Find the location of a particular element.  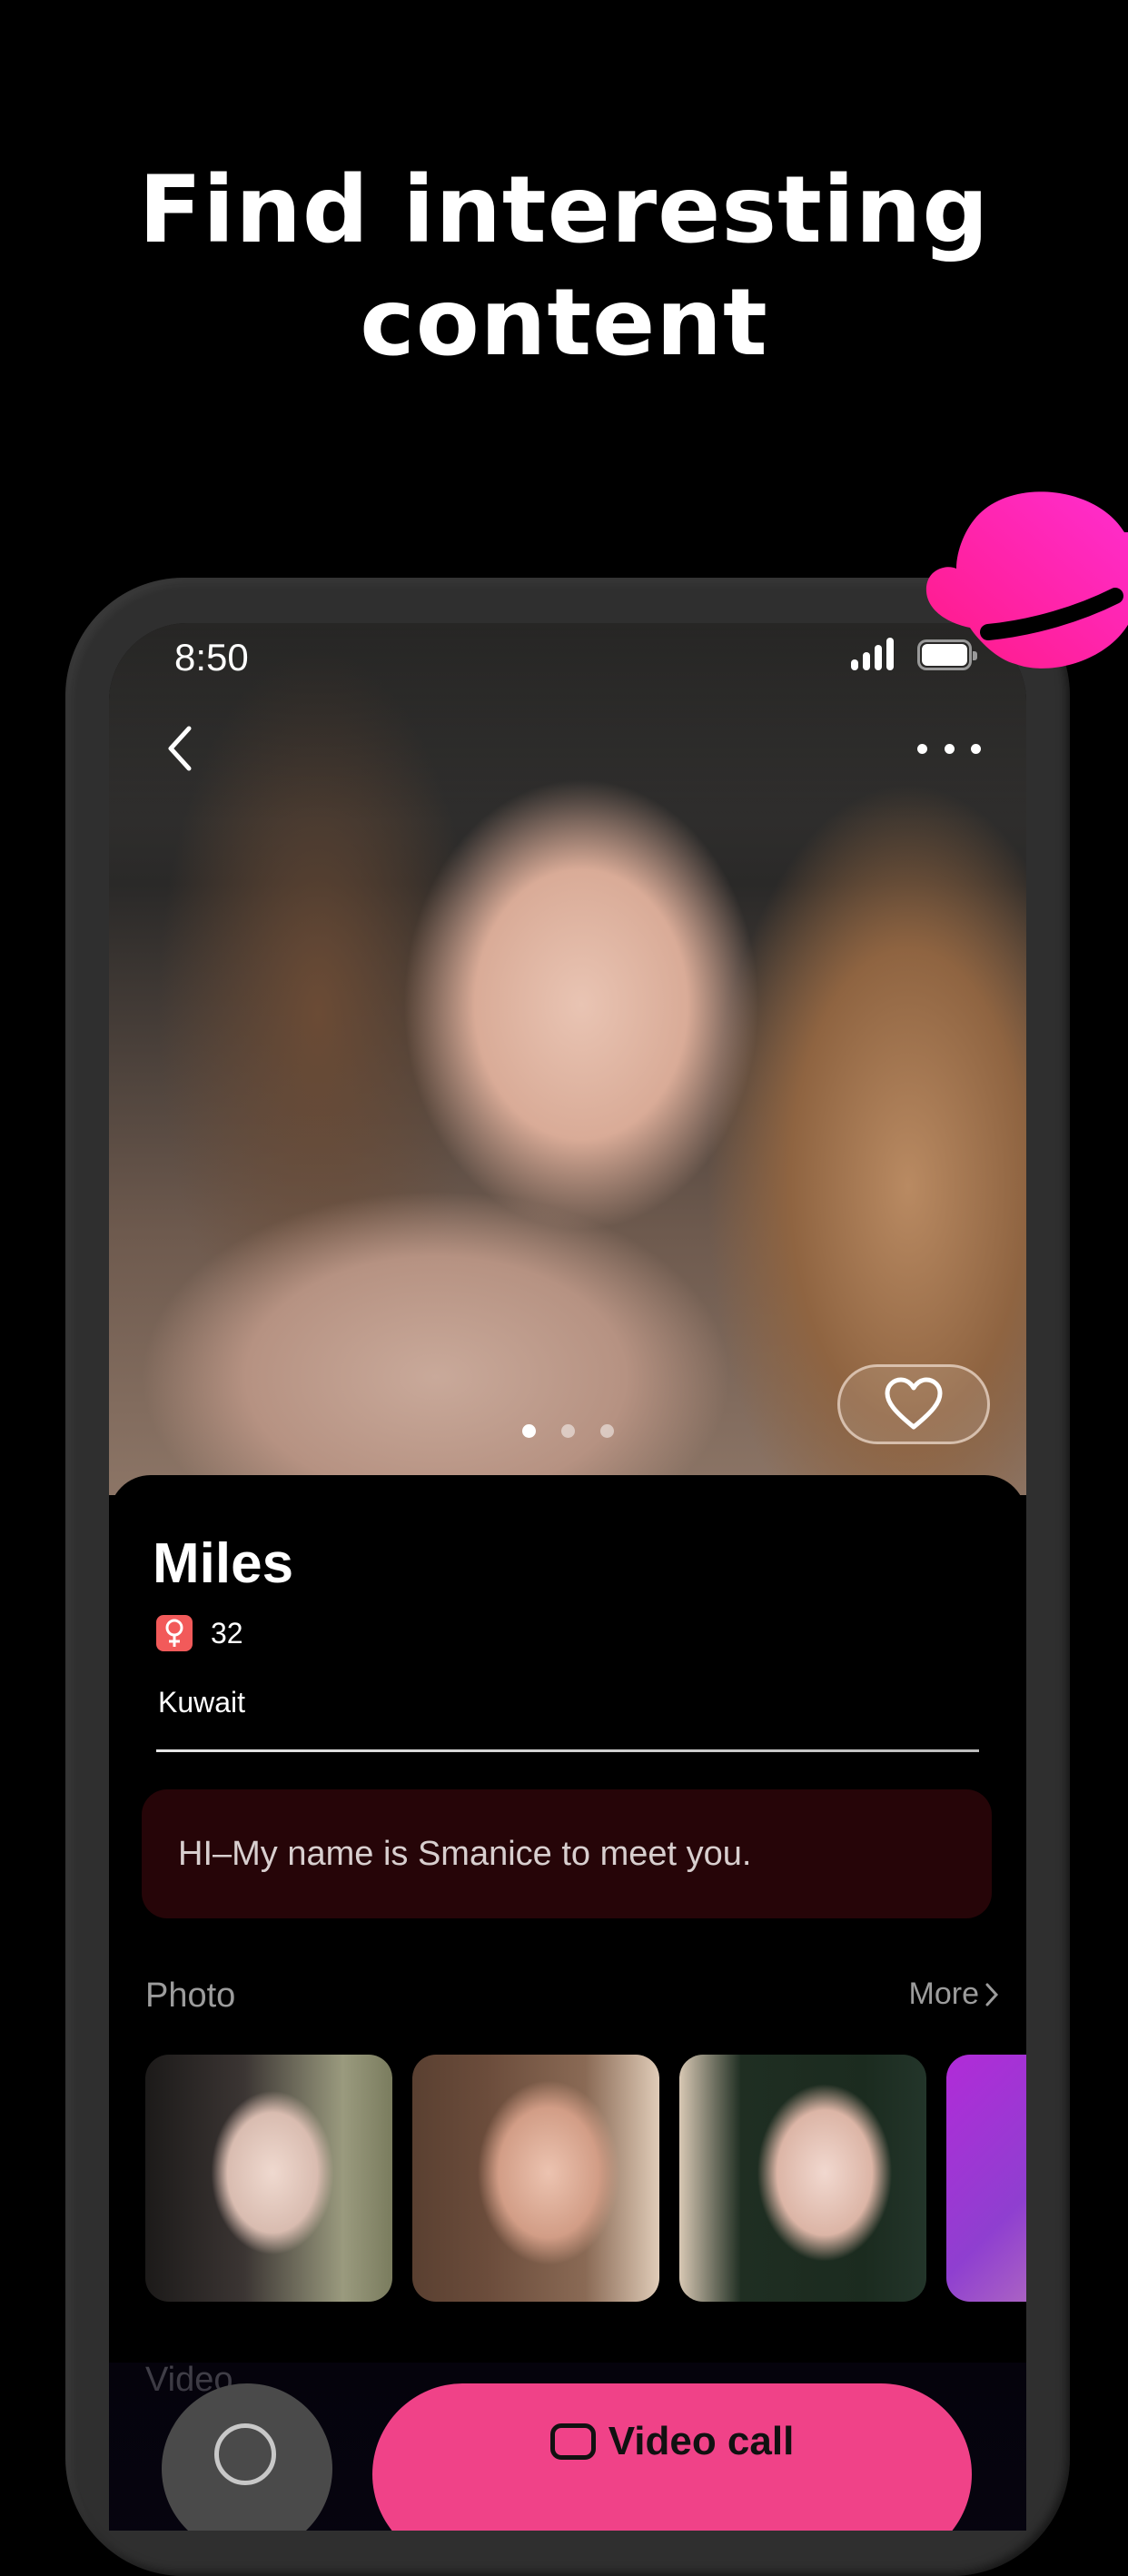

chat-bubble-icon is located at coordinates (245, 2454).